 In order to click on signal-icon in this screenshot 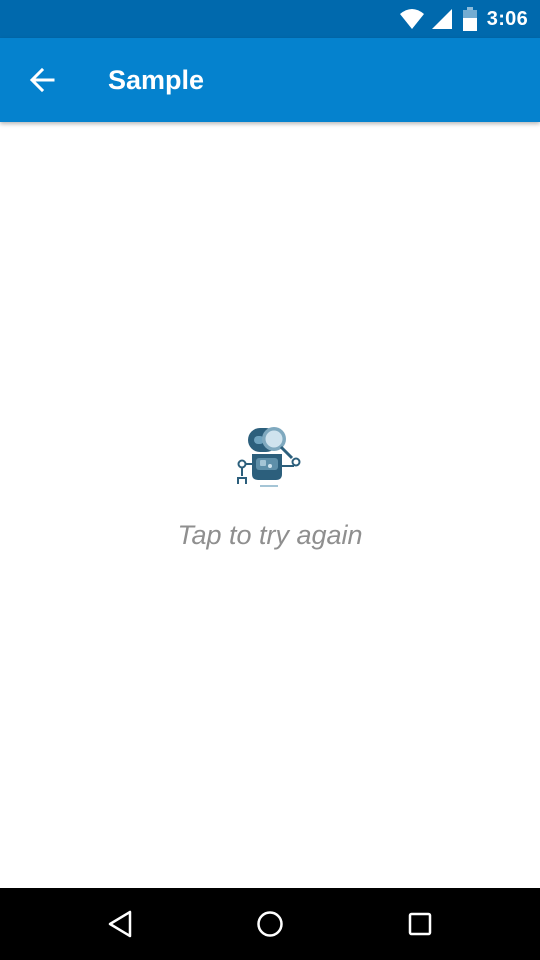, I will do `click(442, 19)`.